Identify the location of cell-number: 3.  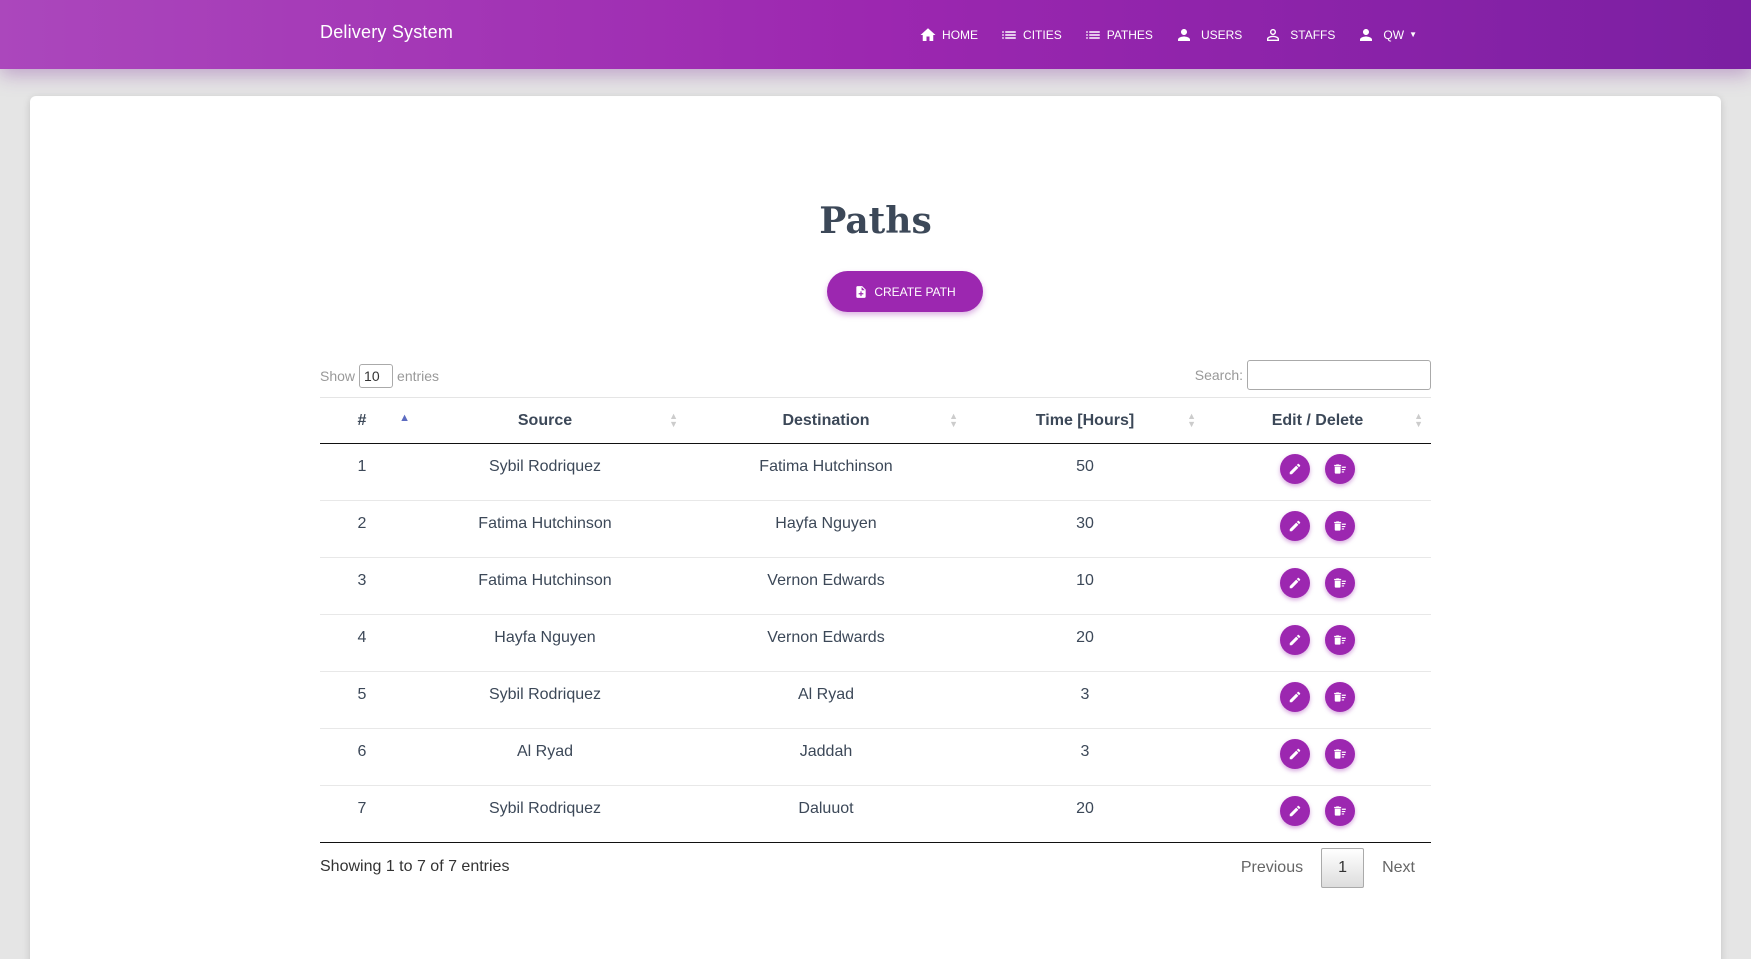
(362, 586).